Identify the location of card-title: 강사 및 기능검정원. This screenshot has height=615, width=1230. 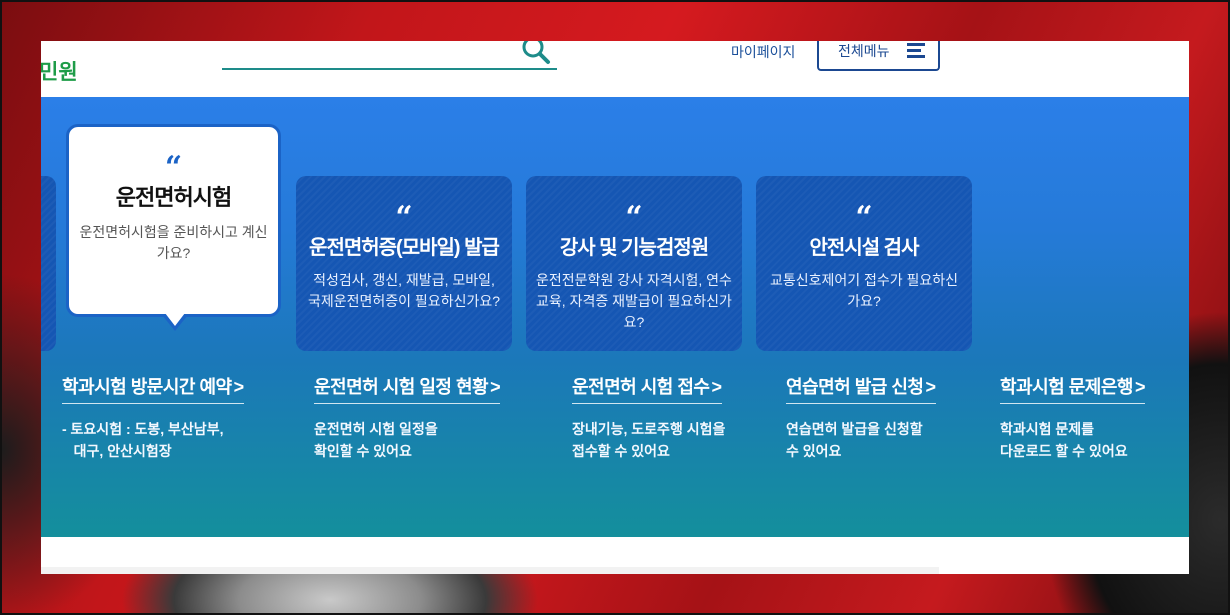
(634, 248).